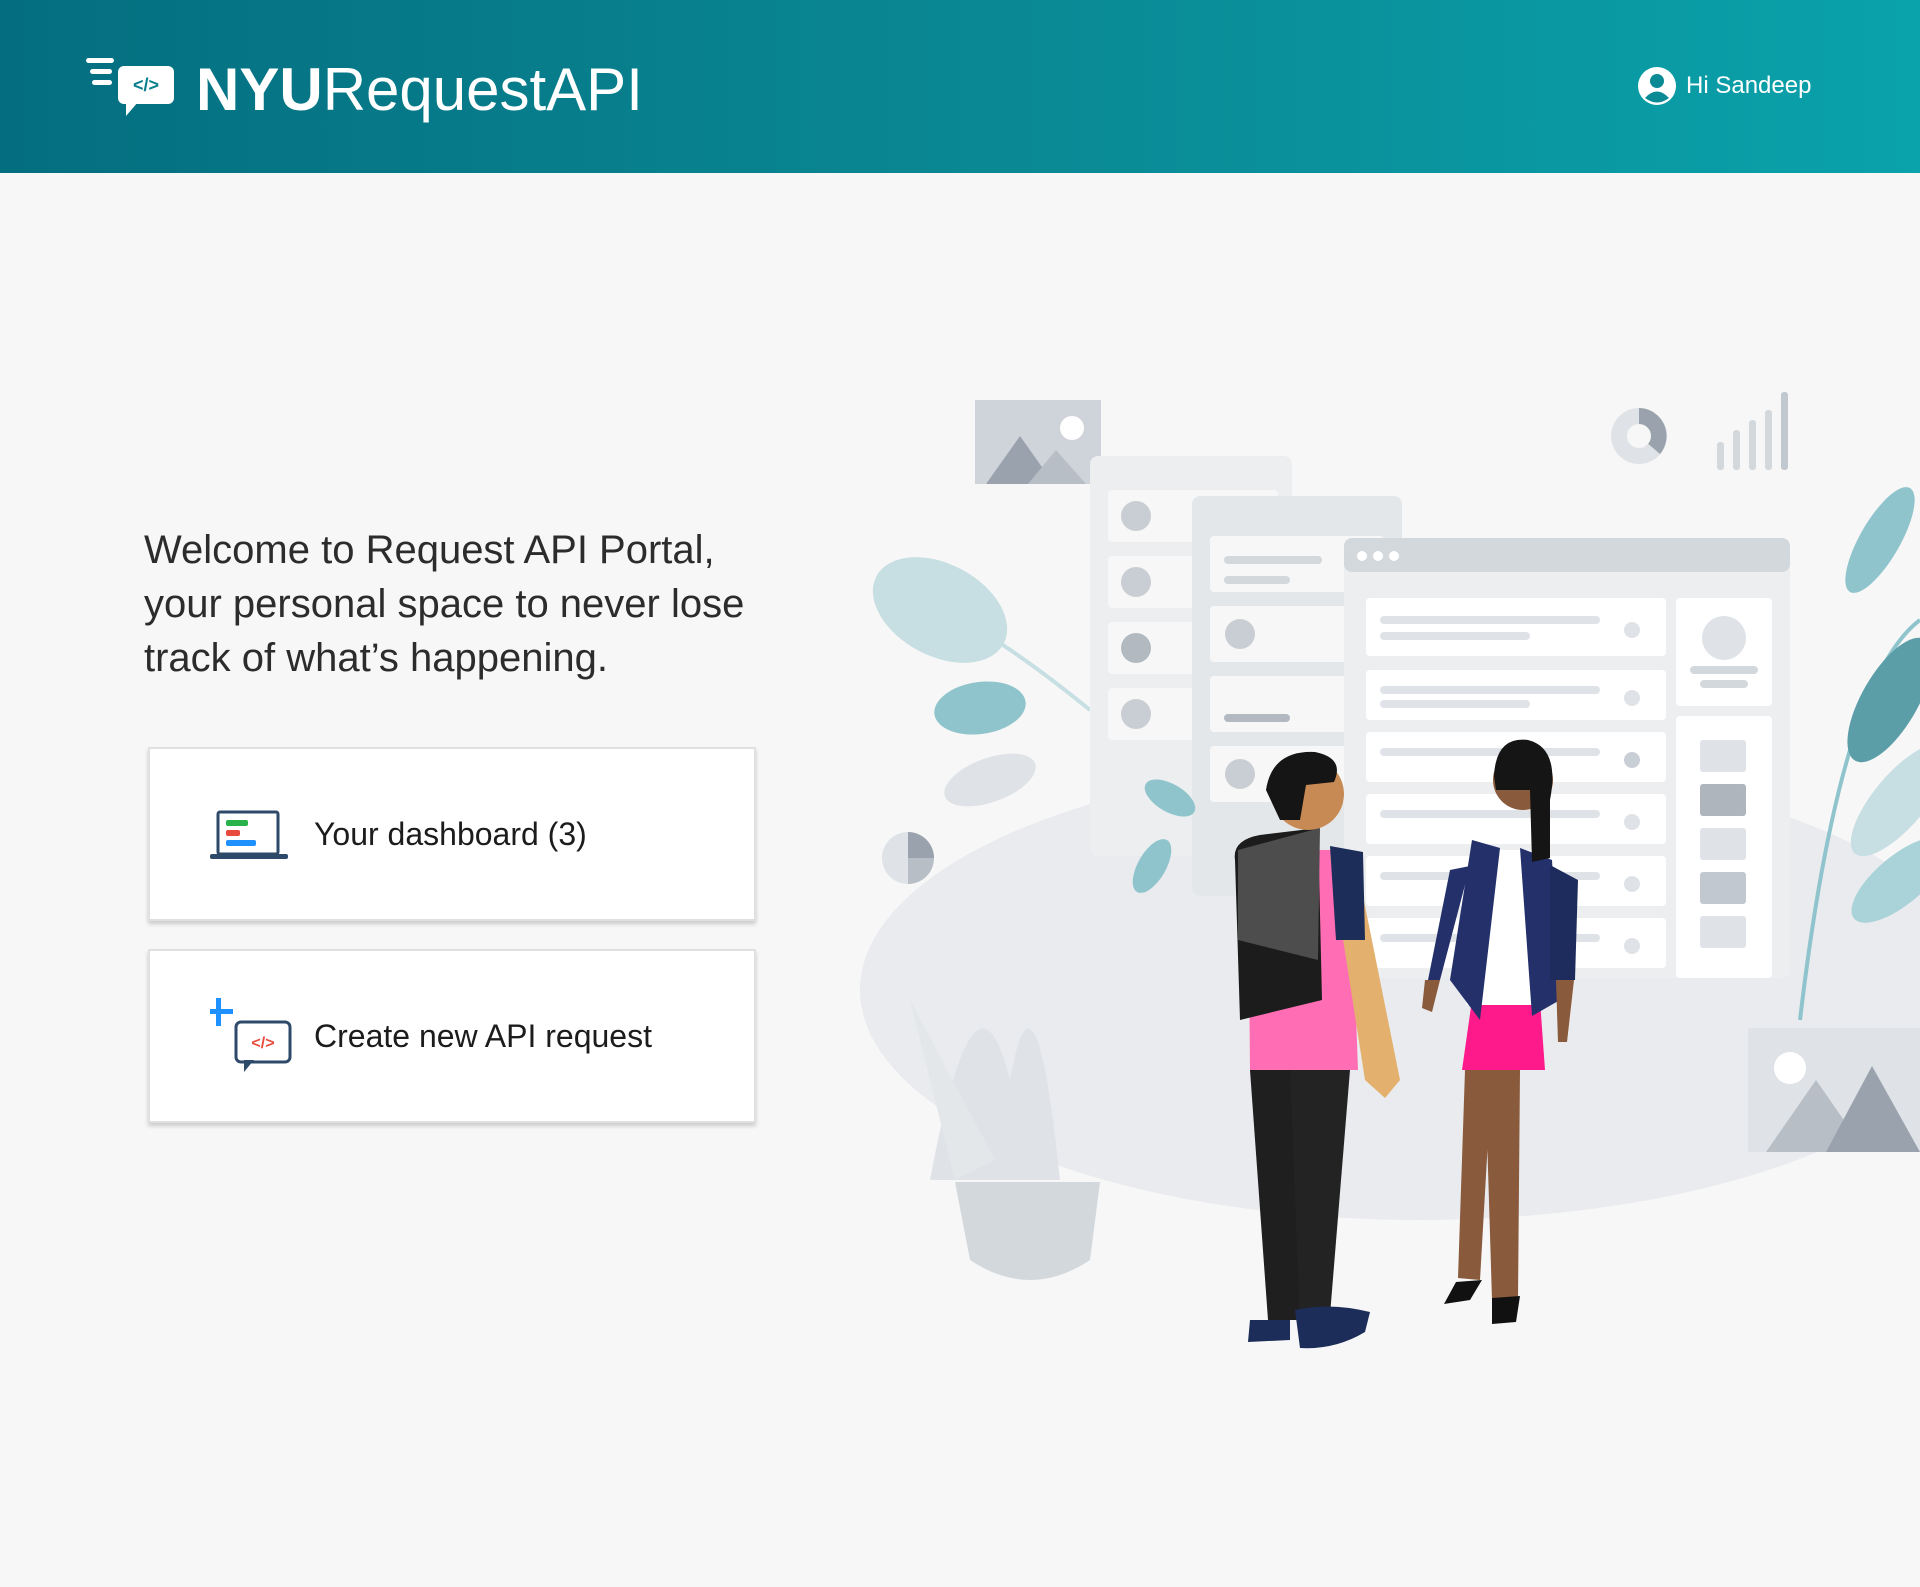  I want to click on welcome-line-3: track of what’s happening., so click(376, 658).